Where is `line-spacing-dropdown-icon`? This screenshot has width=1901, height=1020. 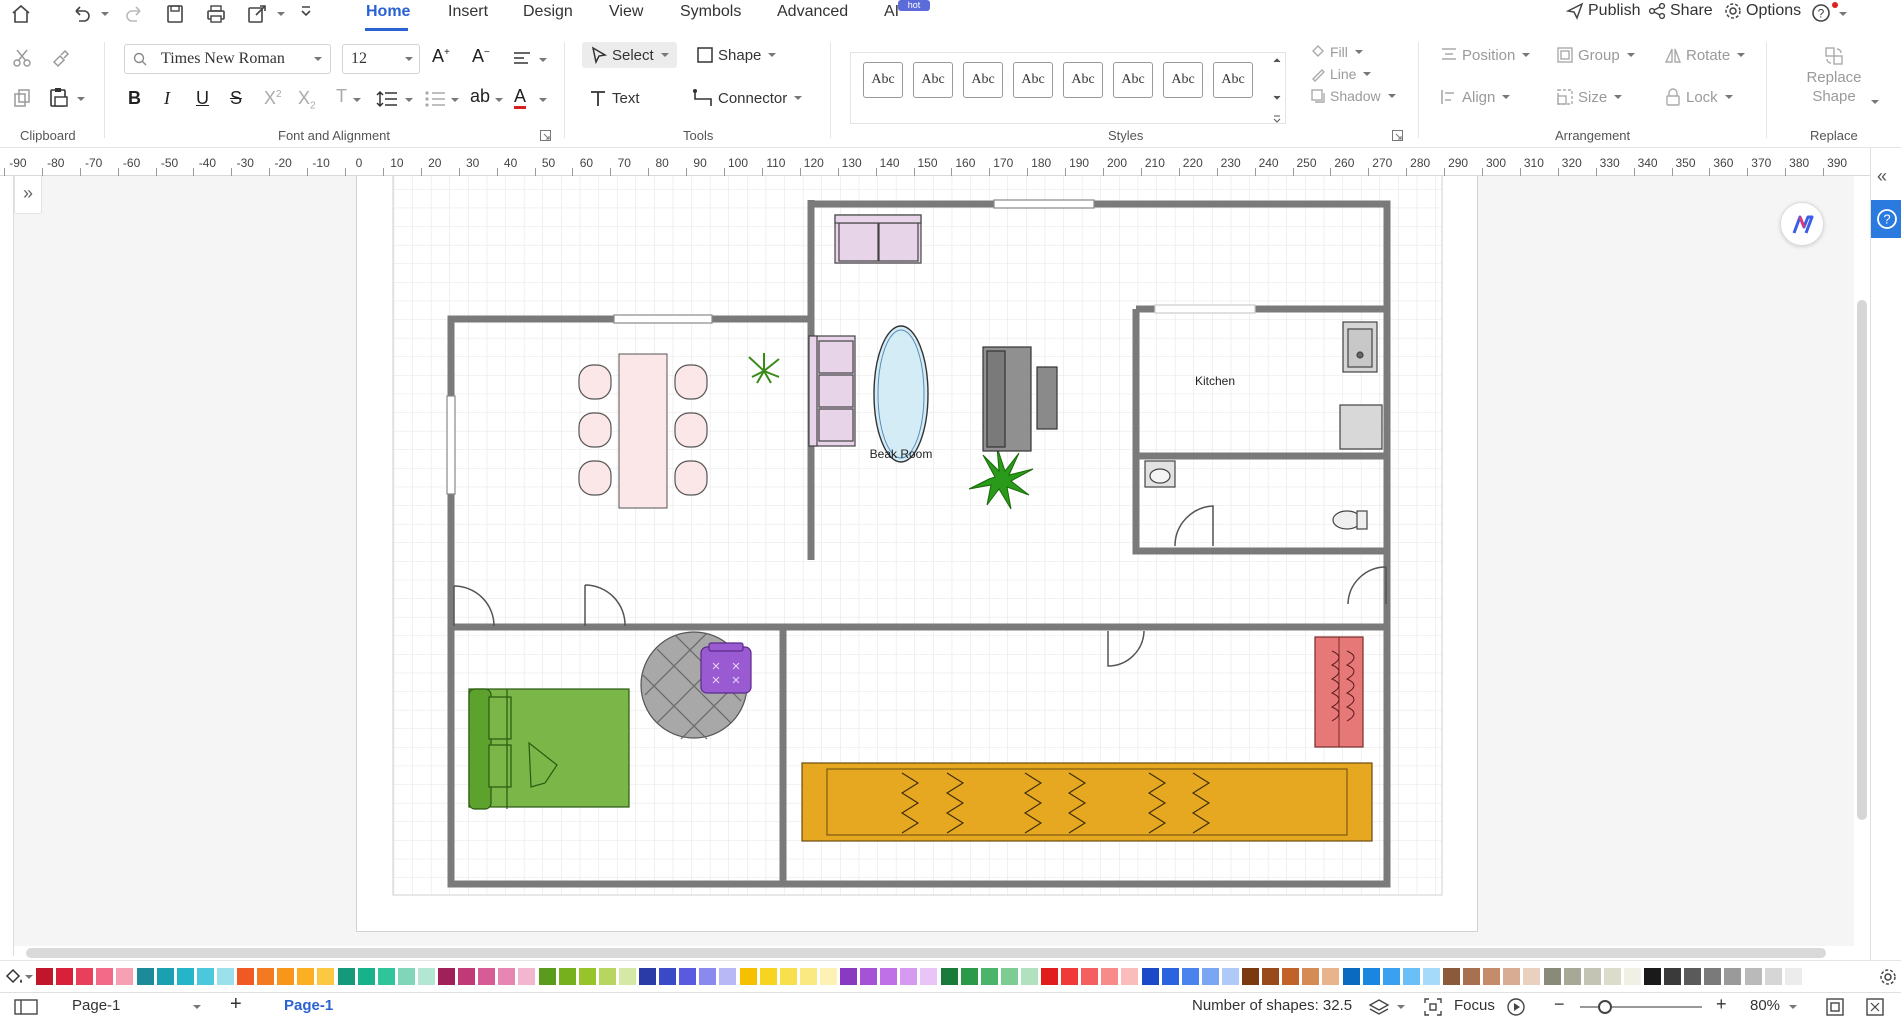 line-spacing-dropdown-icon is located at coordinates (409, 100).